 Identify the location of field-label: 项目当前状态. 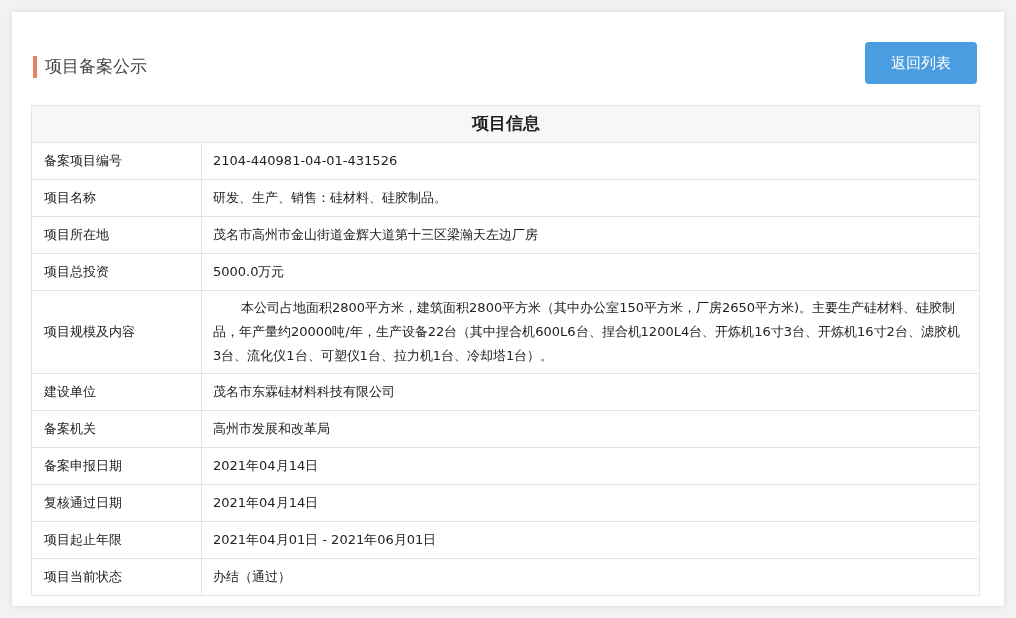
(117, 577).